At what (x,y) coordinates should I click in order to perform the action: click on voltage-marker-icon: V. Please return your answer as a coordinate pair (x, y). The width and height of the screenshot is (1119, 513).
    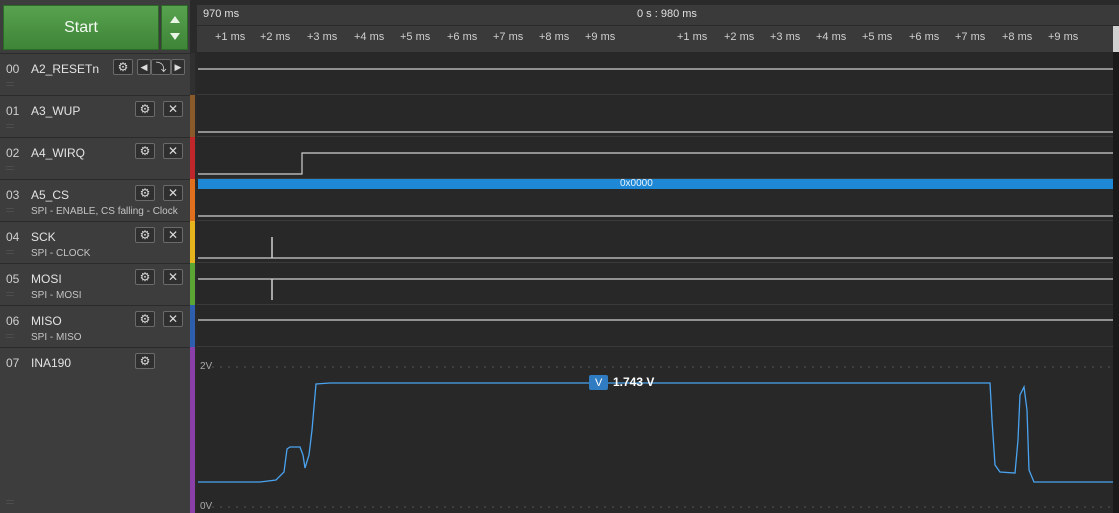
    Looking at the image, I should click on (599, 382).